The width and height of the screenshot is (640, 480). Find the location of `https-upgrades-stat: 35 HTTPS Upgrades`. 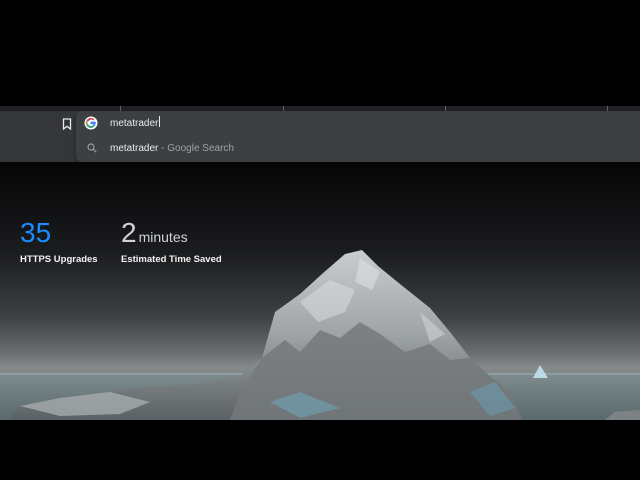

https-upgrades-stat: 35 HTTPS Upgrades is located at coordinates (59, 241).